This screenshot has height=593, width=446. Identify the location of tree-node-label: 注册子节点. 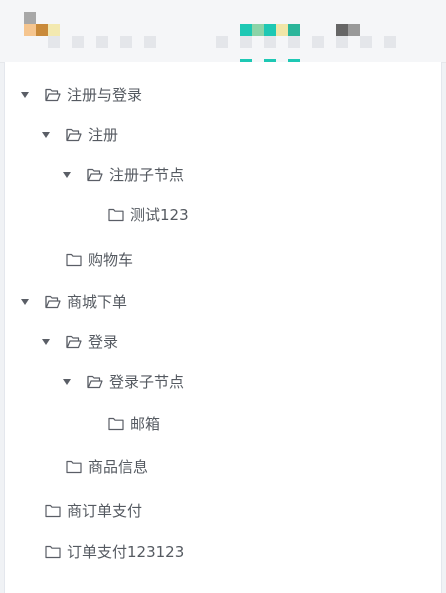
(147, 175).